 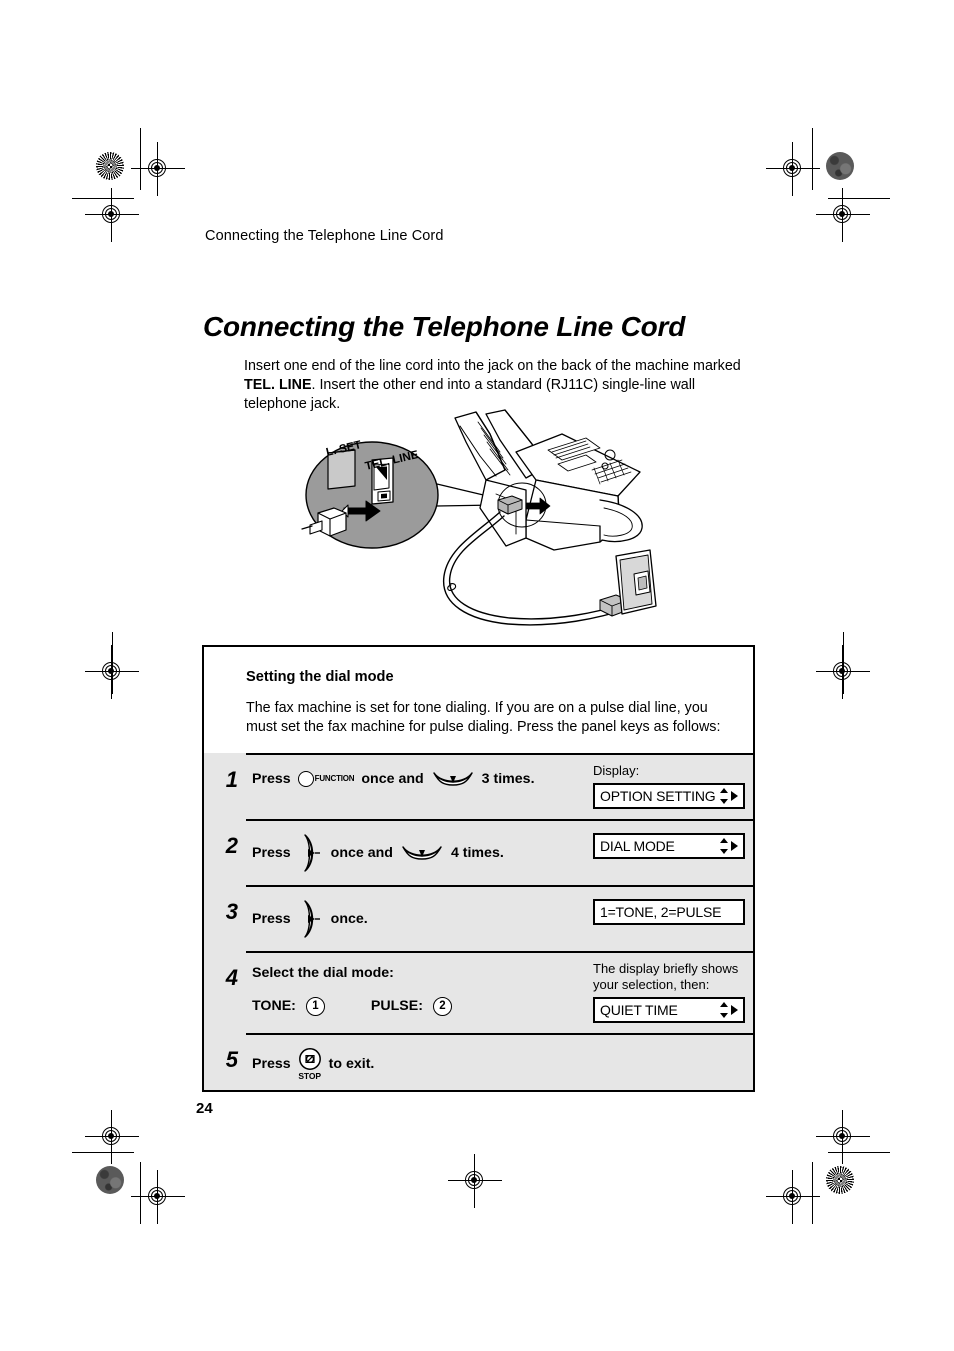 What do you see at coordinates (616, 770) in the screenshot?
I see `display-caption: Display:` at bounding box center [616, 770].